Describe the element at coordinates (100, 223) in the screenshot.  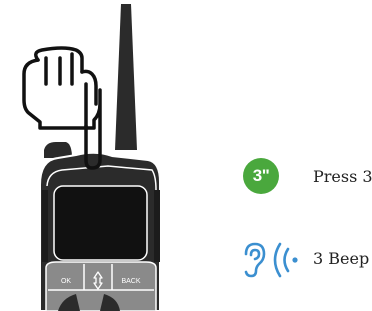
I see `radio-screen` at that location.